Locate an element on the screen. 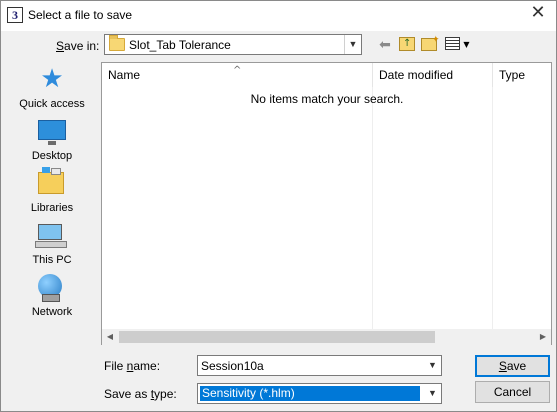 The image size is (557, 412). scroll-left-icon: ◀ is located at coordinates (110, 337).